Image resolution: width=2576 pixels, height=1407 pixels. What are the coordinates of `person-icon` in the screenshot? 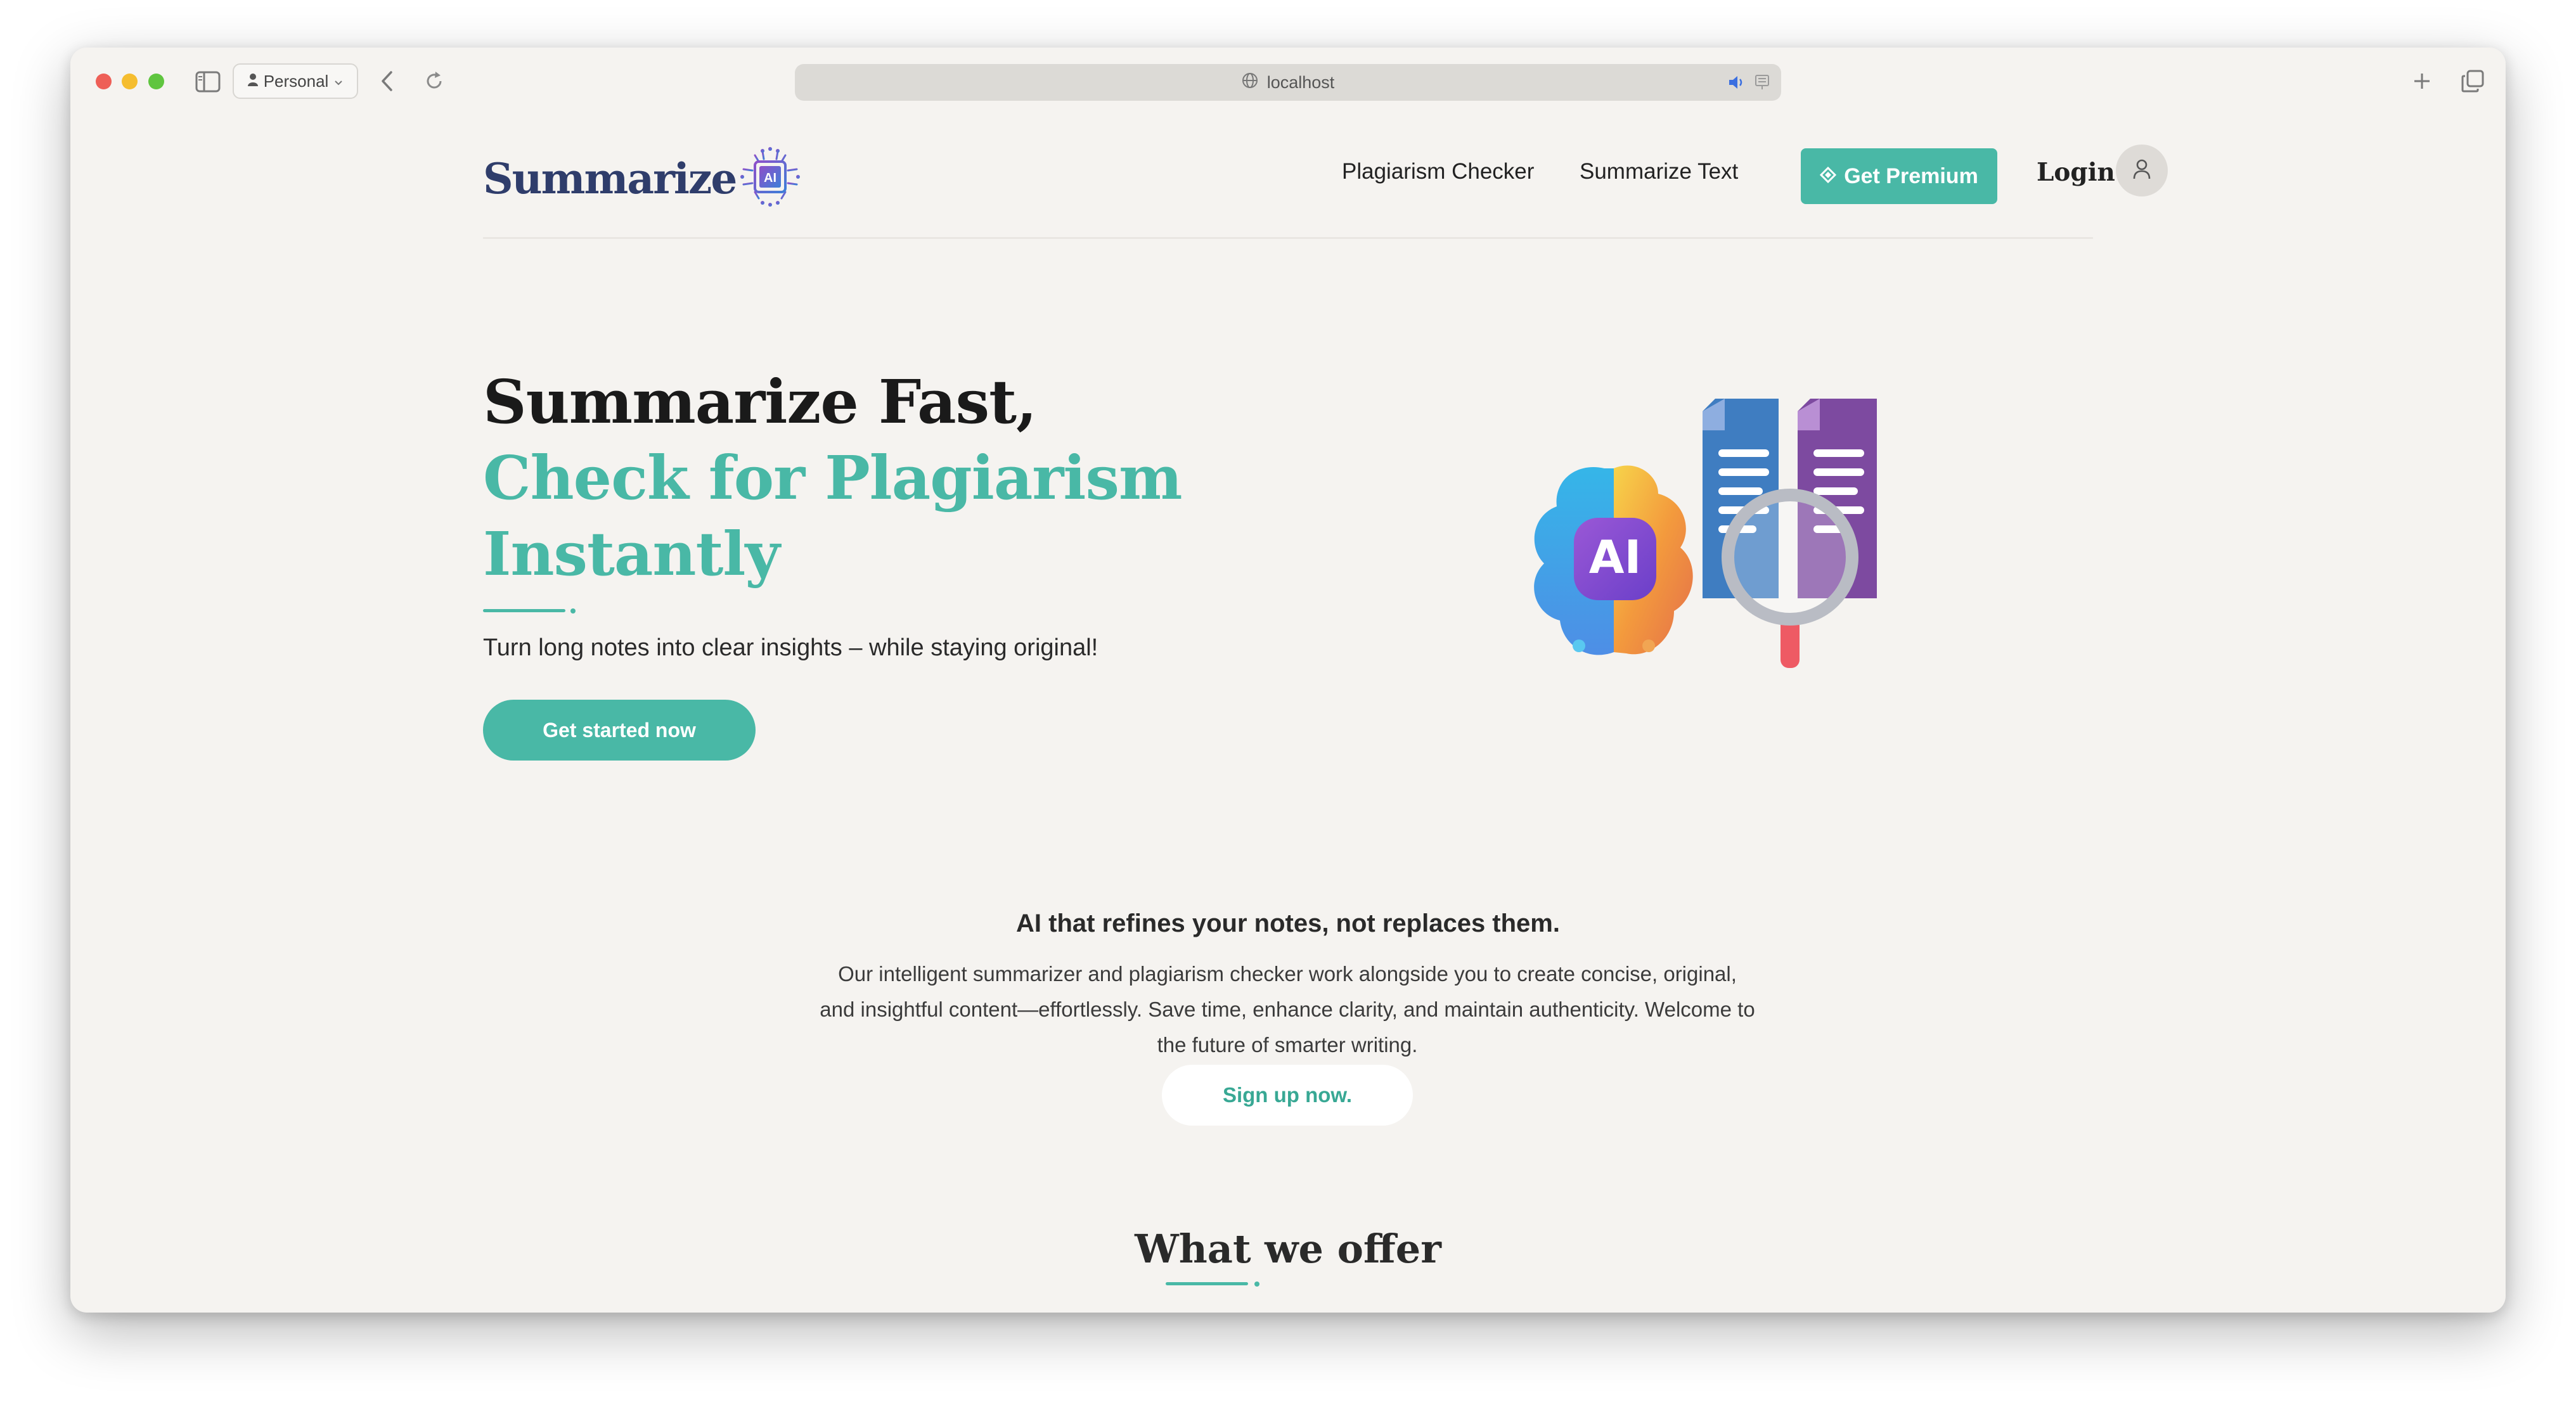 It's located at (253, 81).